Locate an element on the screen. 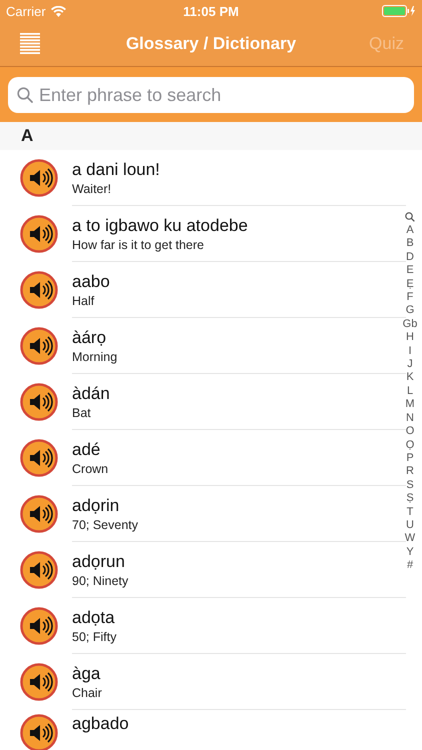  phrase-text: àárọ is located at coordinates (90, 338).